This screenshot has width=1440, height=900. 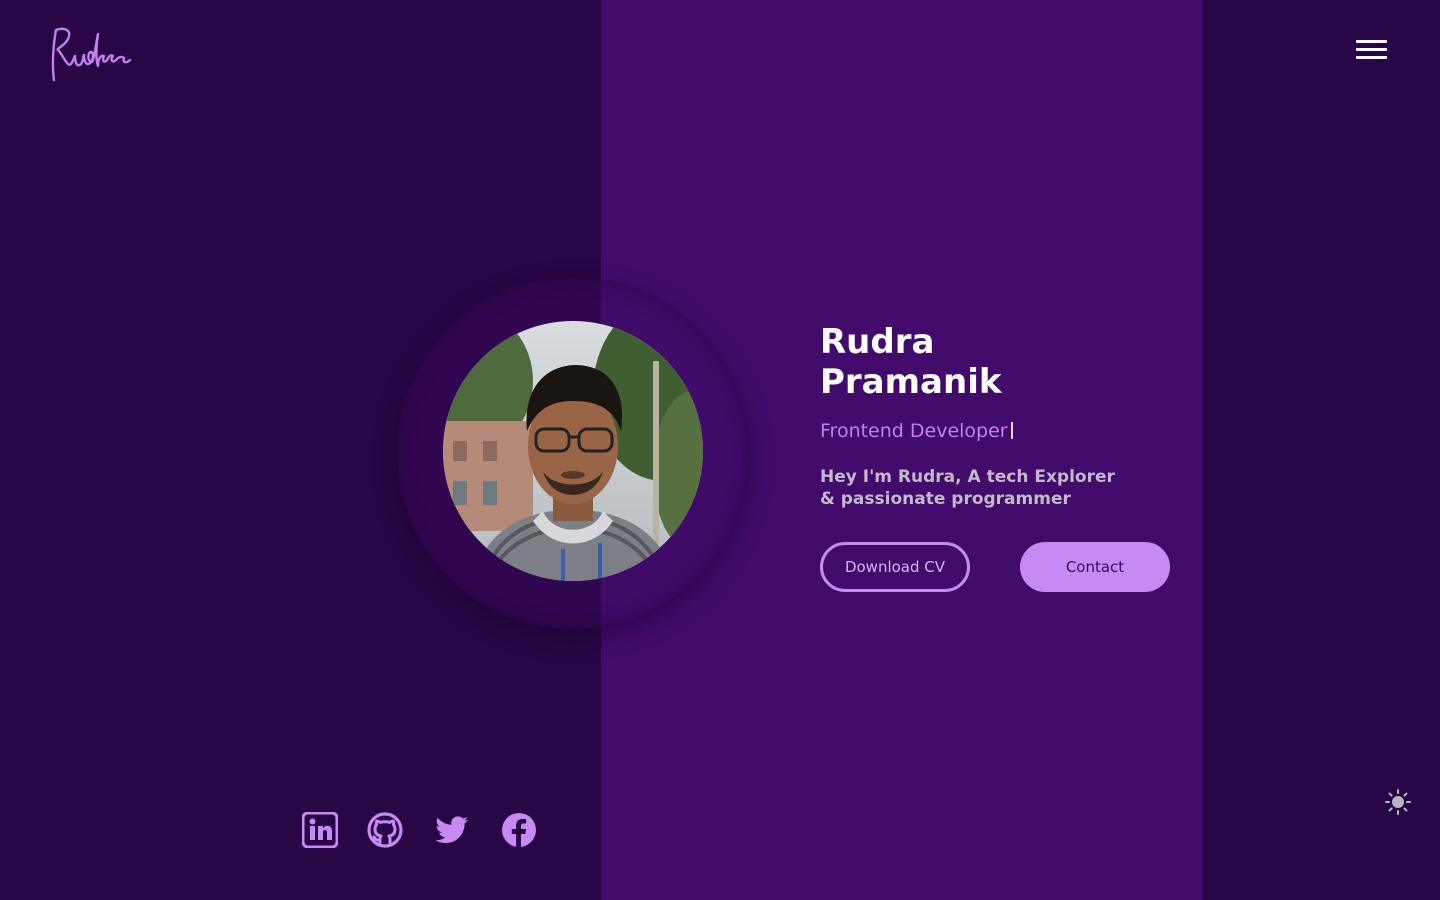 I want to click on hamburger-menu-icon, so click(x=1371, y=41).